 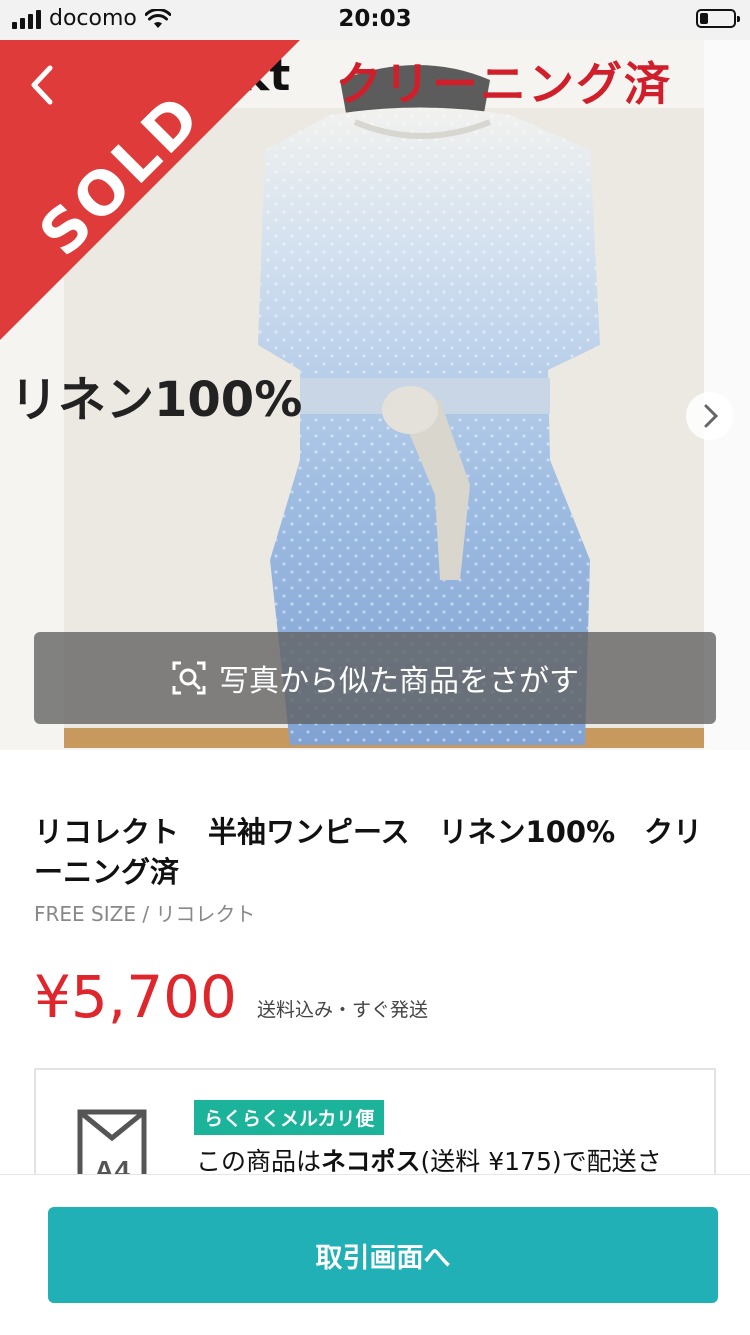 I want to click on item-title: リコレクト 半袖ワンピース リネン100% クリーニング済, so click(x=368, y=852).